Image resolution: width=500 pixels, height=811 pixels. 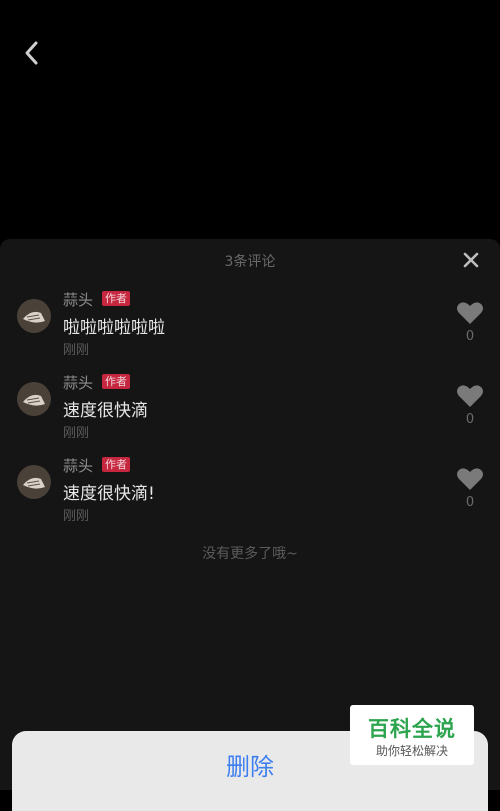 What do you see at coordinates (250, 490) in the screenshot?
I see `comment-item: 蒜头 作者 速度很快滴! 刚刚 0` at bounding box center [250, 490].